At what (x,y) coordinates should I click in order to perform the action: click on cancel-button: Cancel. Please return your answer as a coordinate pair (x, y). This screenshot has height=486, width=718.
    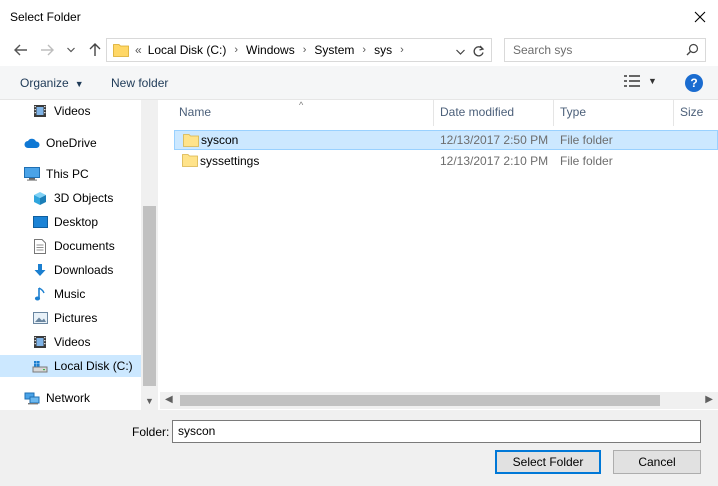
    Looking at the image, I should click on (657, 462).